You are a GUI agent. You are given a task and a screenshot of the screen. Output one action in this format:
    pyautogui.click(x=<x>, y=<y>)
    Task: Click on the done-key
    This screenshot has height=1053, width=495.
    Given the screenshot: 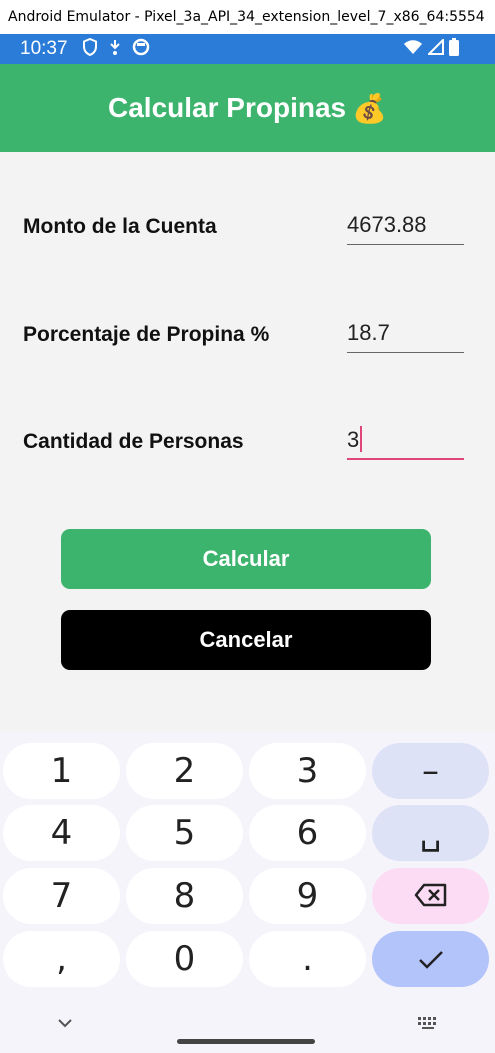 What is the action you would take?
    pyautogui.click(x=430, y=959)
    